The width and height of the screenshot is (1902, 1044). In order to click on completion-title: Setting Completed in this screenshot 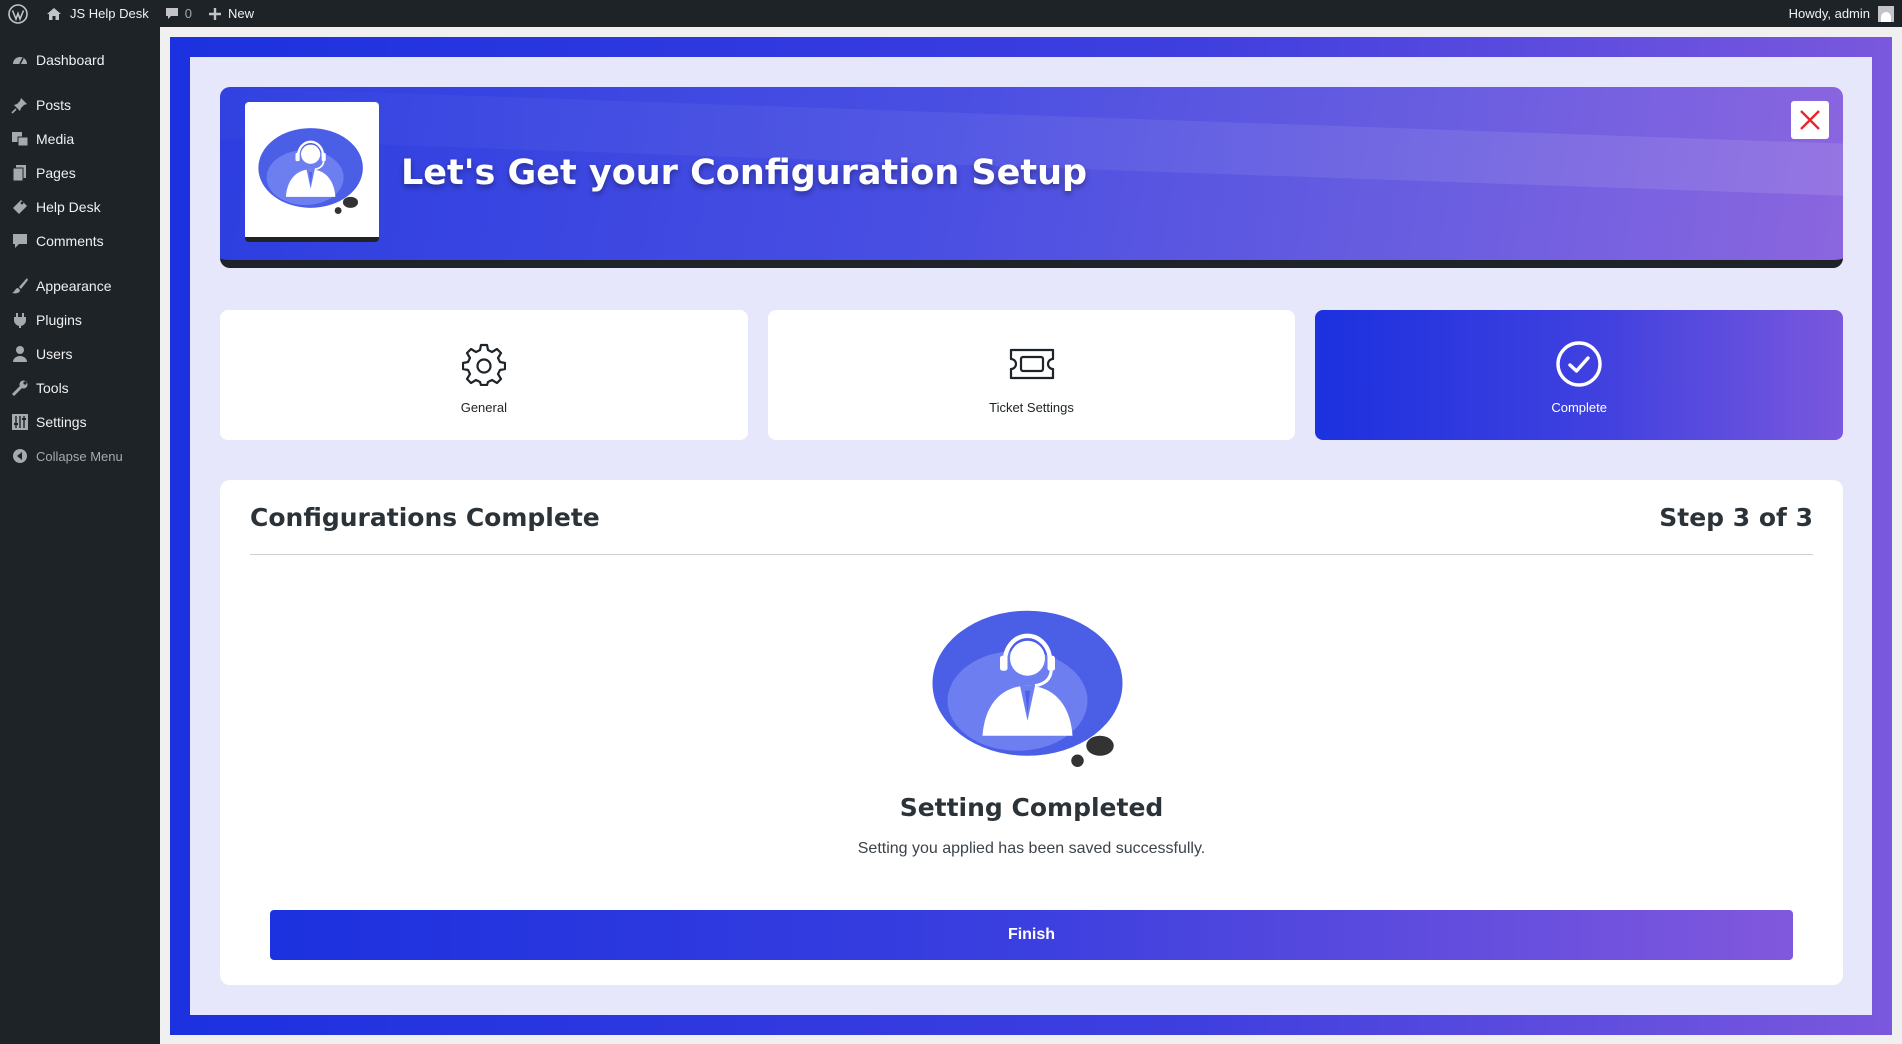, I will do `click(1031, 807)`.